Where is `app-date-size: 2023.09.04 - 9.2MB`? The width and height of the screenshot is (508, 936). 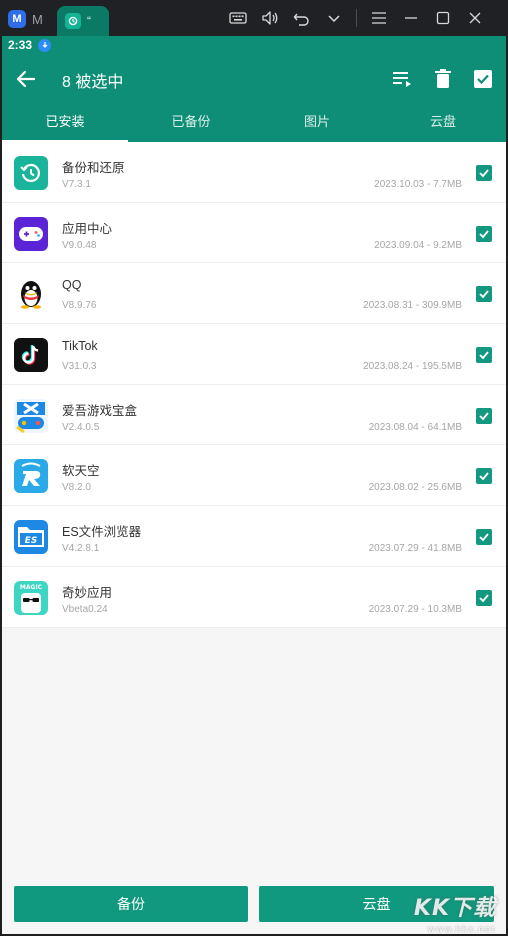 app-date-size: 2023.09.04 - 9.2MB is located at coordinates (418, 245).